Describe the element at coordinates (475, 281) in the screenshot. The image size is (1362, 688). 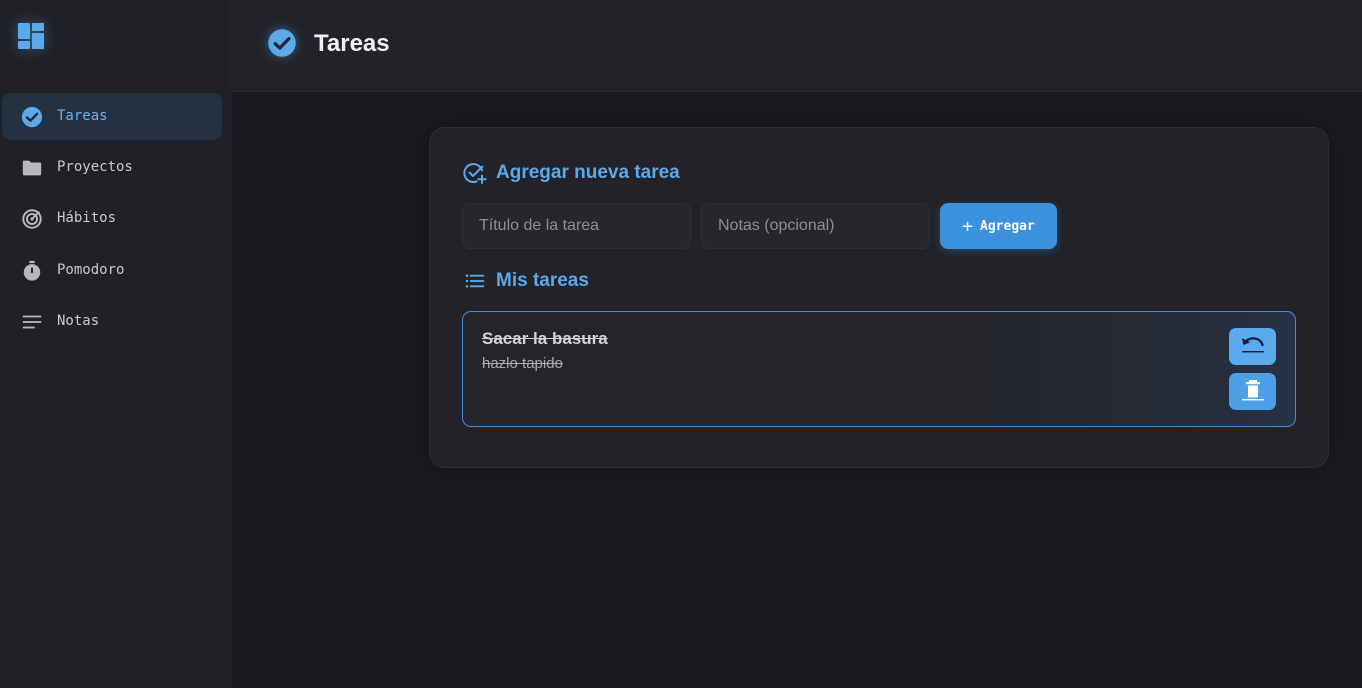
I see `list-icon` at that location.